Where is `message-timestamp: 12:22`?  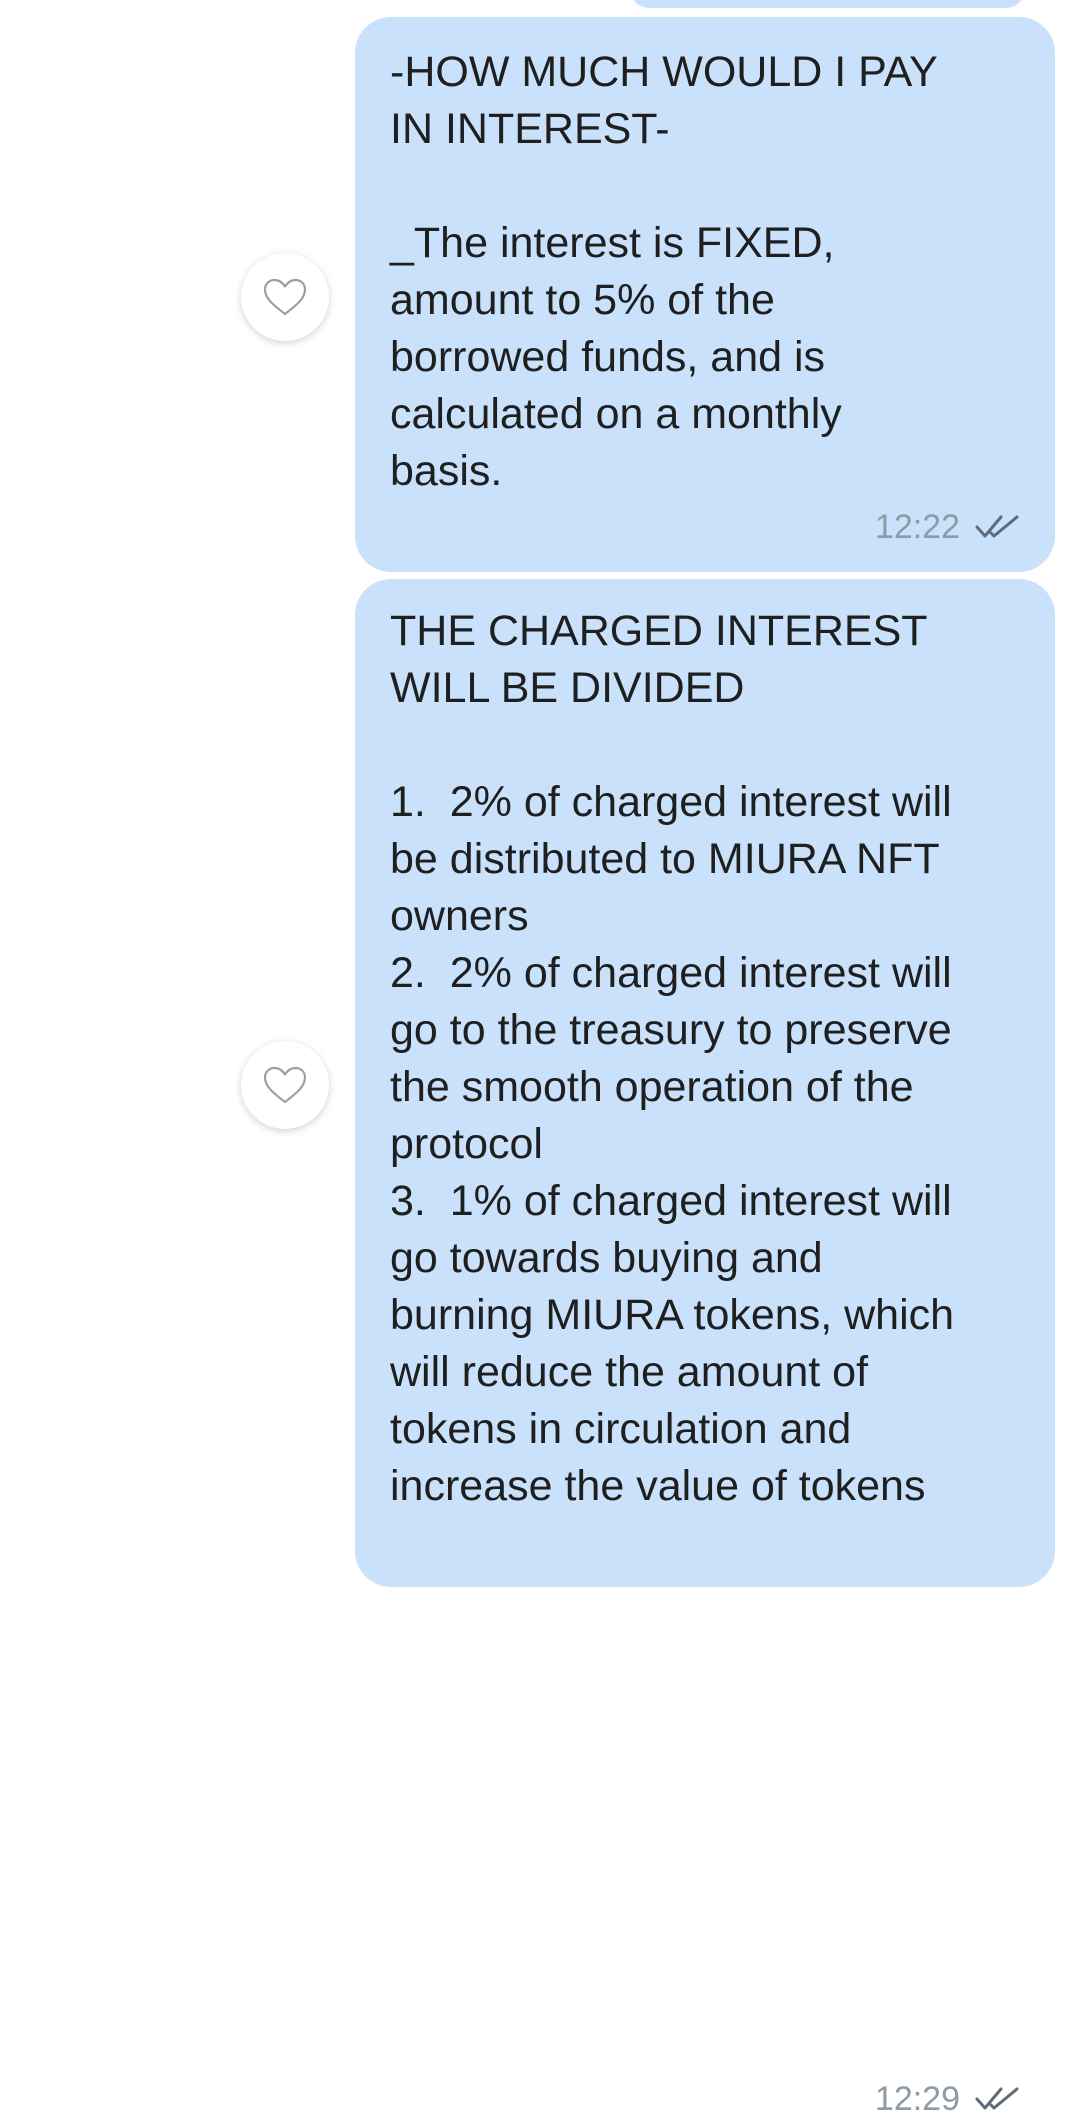
message-timestamp: 12:22 is located at coordinates (917, 527).